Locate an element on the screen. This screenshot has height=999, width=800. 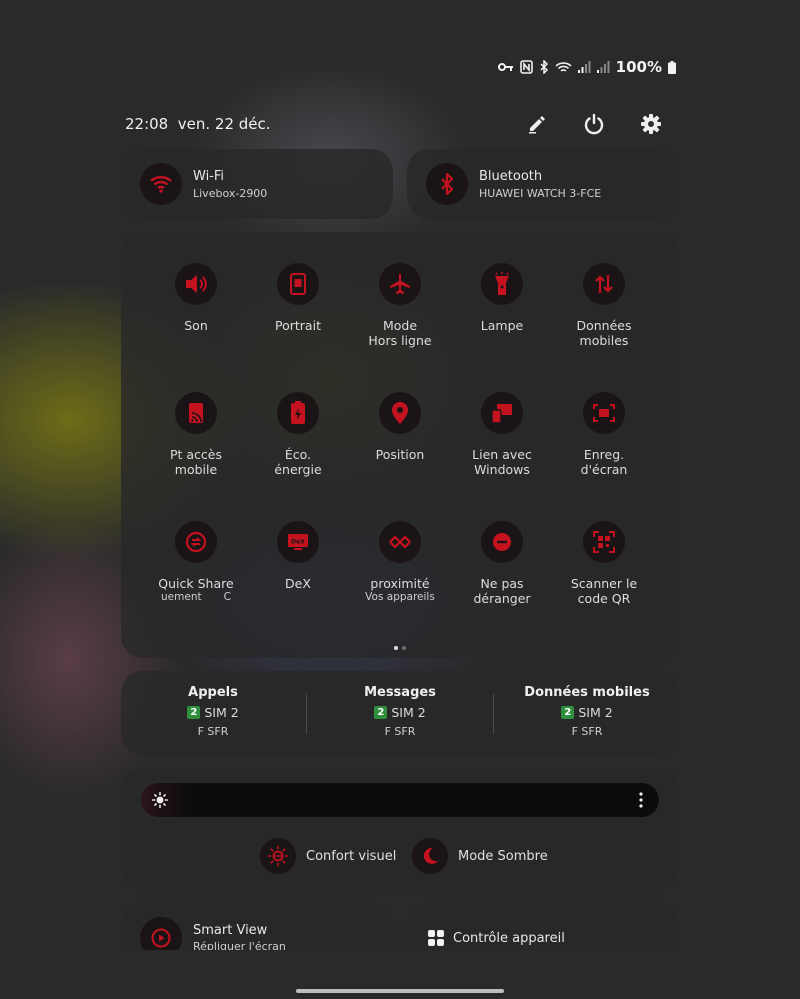
bluetooth-status-icon is located at coordinates (544, 67).